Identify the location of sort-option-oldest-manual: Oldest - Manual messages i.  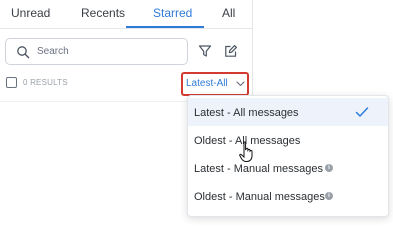
(288, 196).